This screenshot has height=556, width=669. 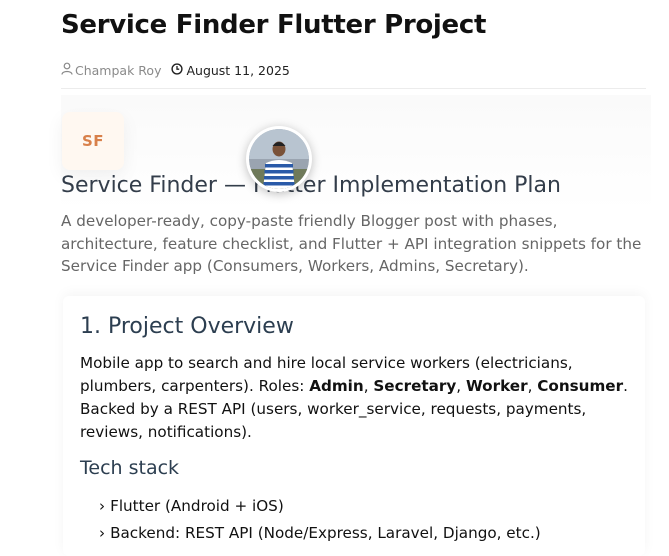 What do you see at coordinates (353, 88) in the screenshot?
I see `divider` at bounding box center [353, 88].